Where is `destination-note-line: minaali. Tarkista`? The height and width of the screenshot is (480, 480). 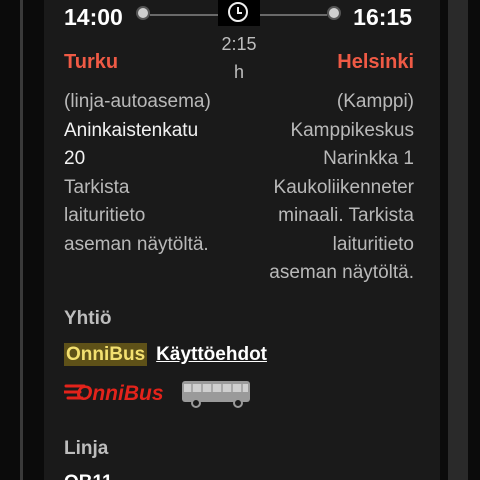
destination-note-line: minaali. Tarkista is located at coordinates (346, 215).